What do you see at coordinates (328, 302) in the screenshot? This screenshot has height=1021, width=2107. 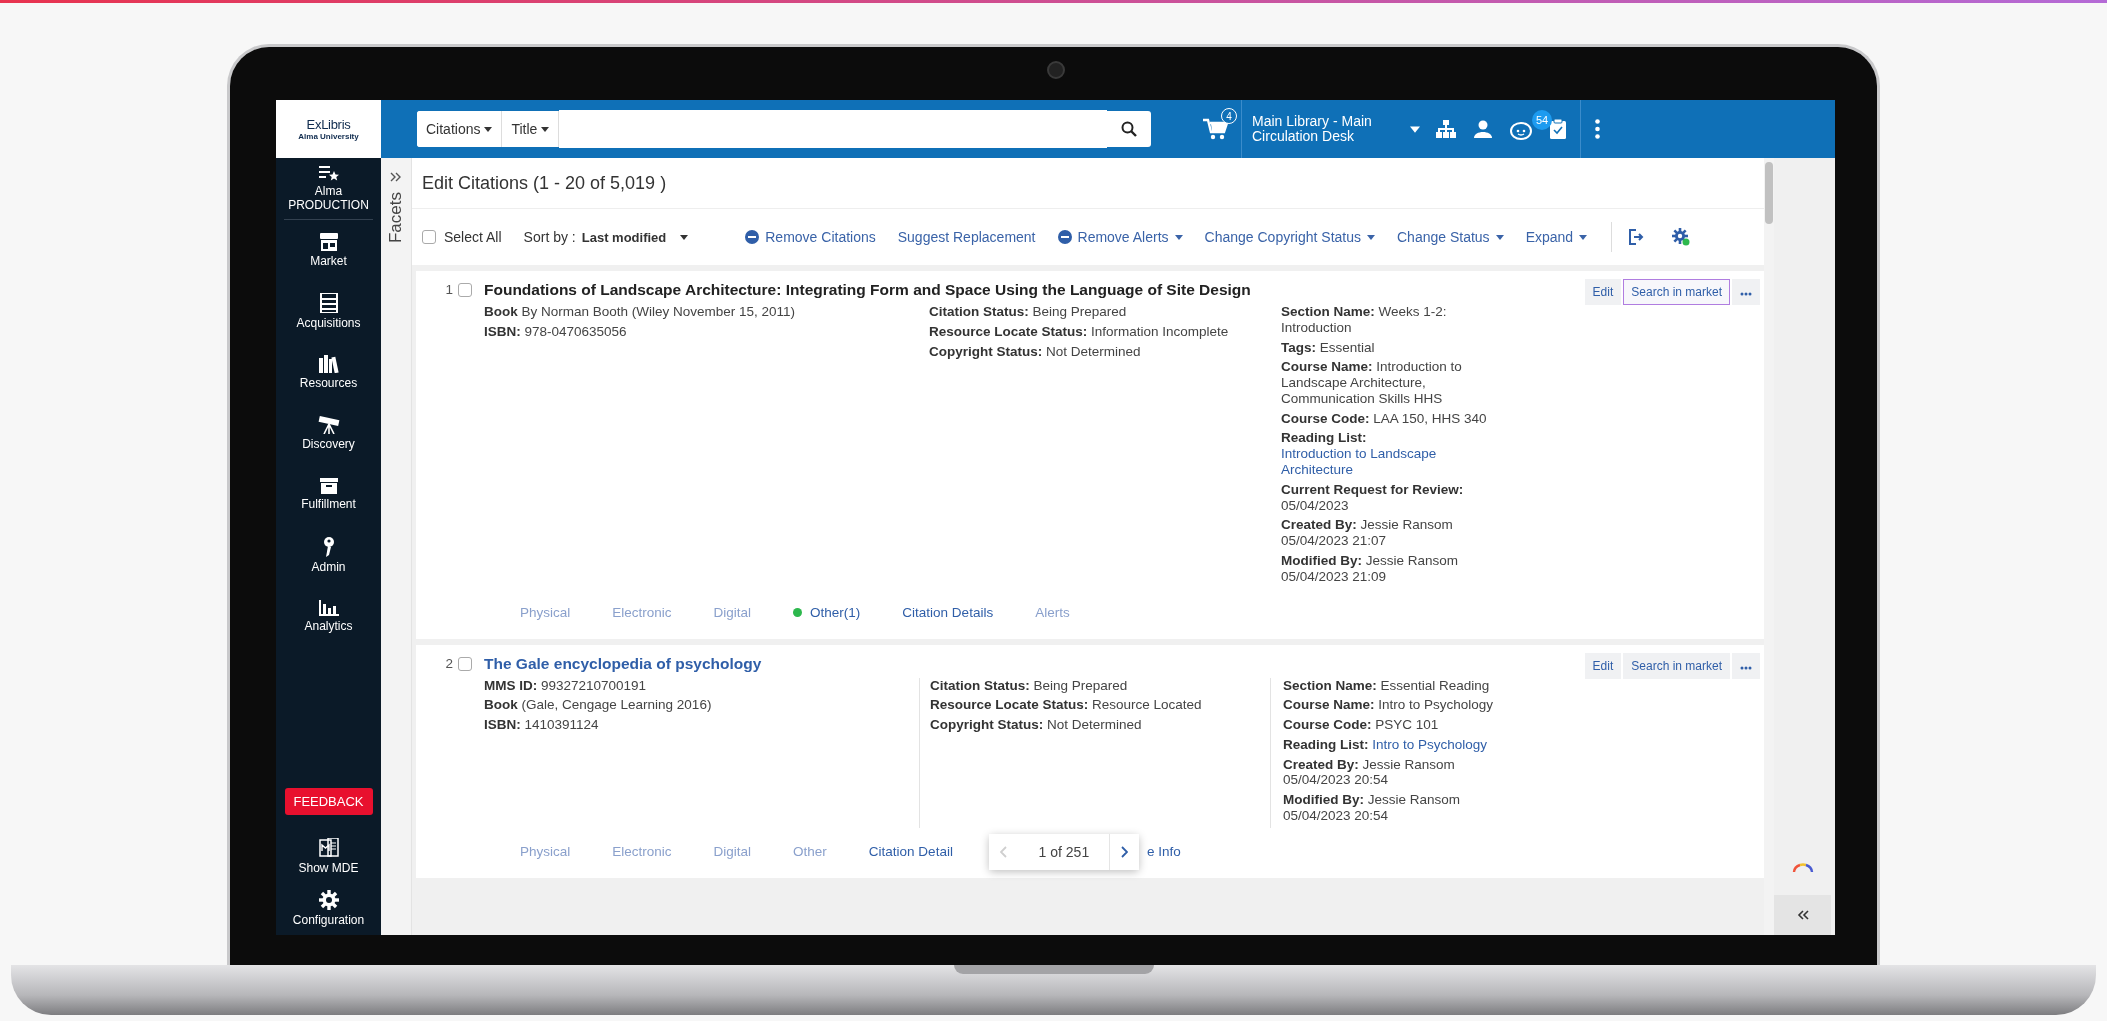 I see `abacus-icon` at bounding box center [328, 302].